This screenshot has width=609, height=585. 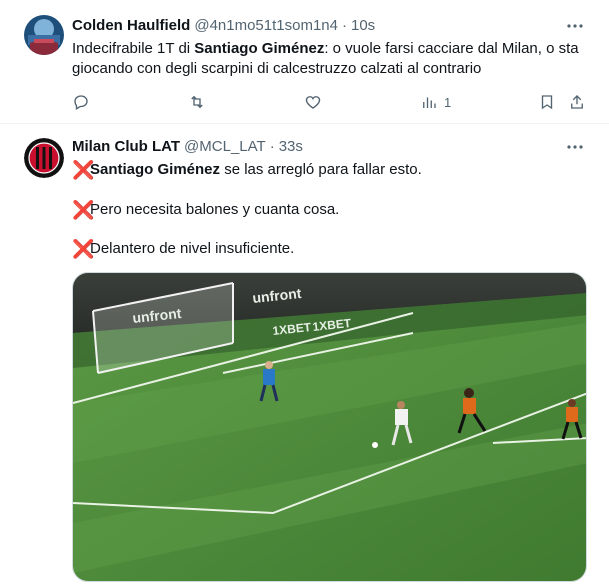 What do you see at coordinates (131, 26) in the screenshot?
I see `display-name: Colden Haulfield` at bounding box center [131, 26].